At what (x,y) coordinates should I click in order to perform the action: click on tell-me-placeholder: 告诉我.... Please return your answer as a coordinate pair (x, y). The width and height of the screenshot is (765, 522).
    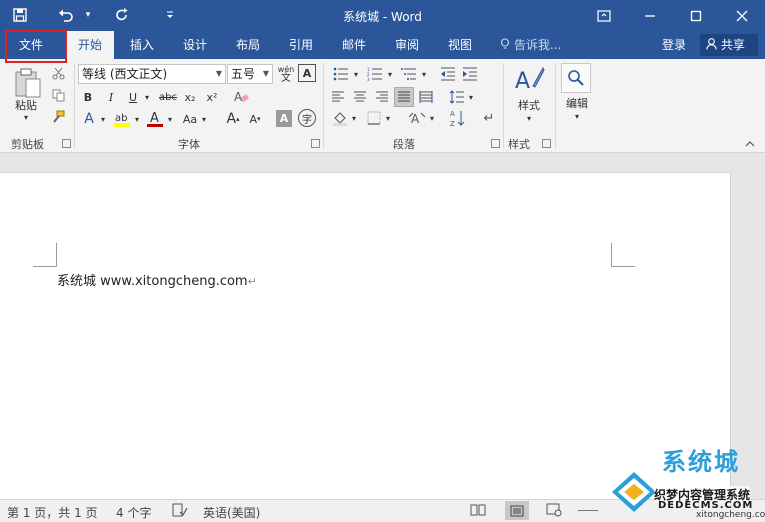
    Looking at the image, I should click on (537, 45).